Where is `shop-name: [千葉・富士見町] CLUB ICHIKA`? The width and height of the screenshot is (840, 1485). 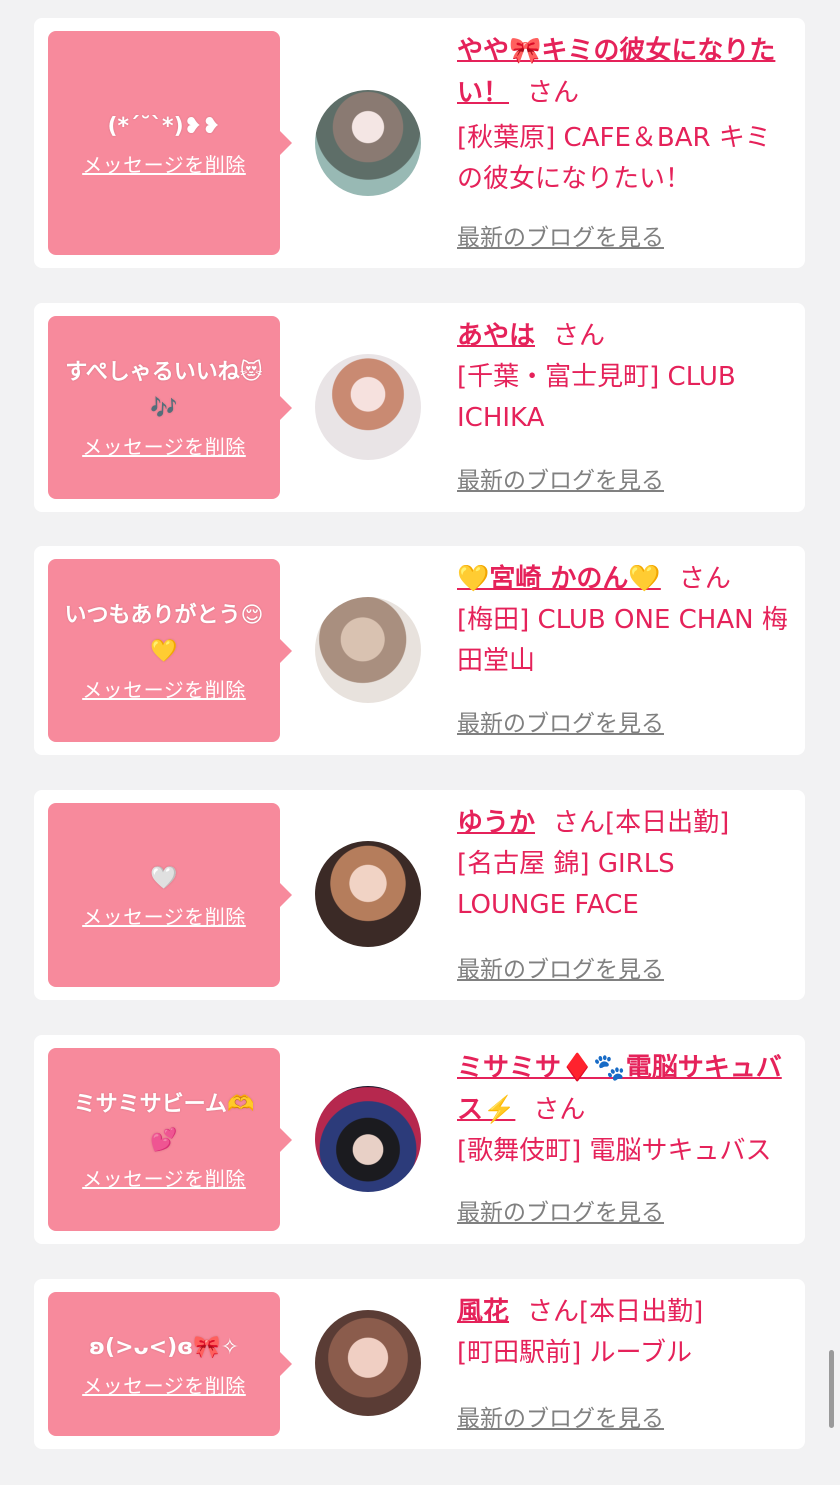
shop-name: [千葉・富士見町] CLUB ICHIKA is located at coordinates (596, 397).